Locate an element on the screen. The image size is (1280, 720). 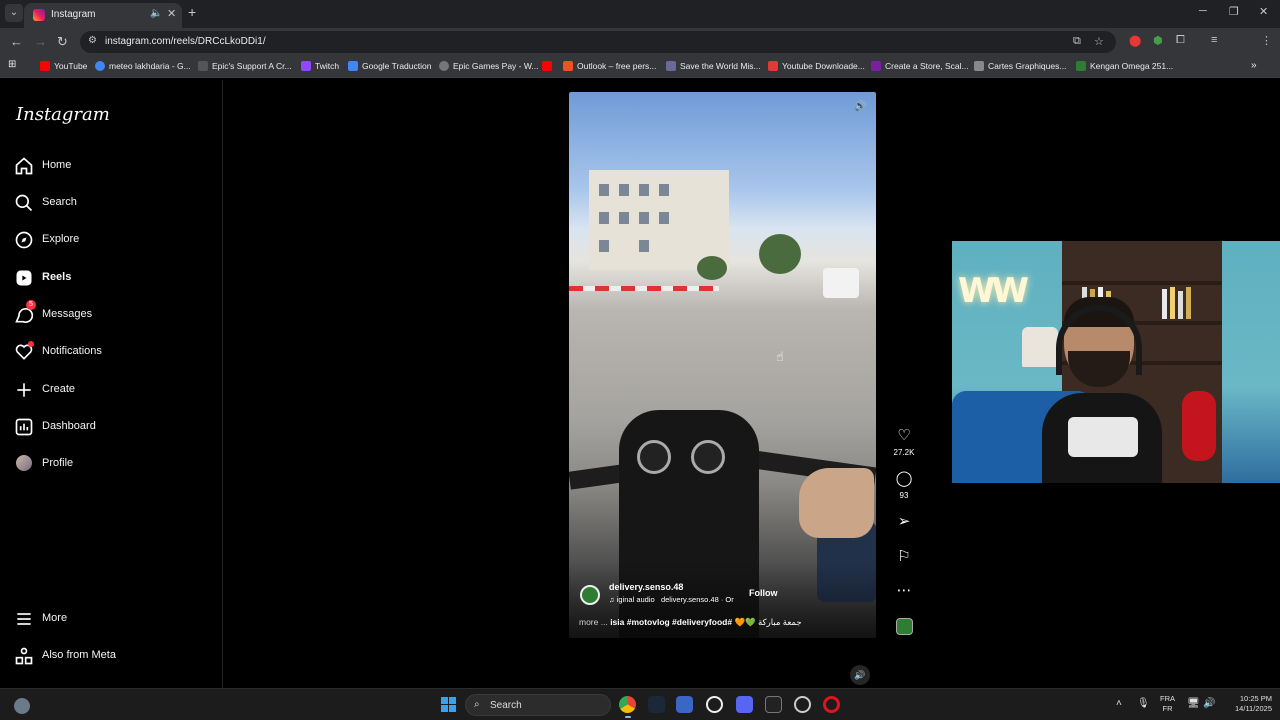
reload-icon: ↻ is located at coordinates (62, 42).